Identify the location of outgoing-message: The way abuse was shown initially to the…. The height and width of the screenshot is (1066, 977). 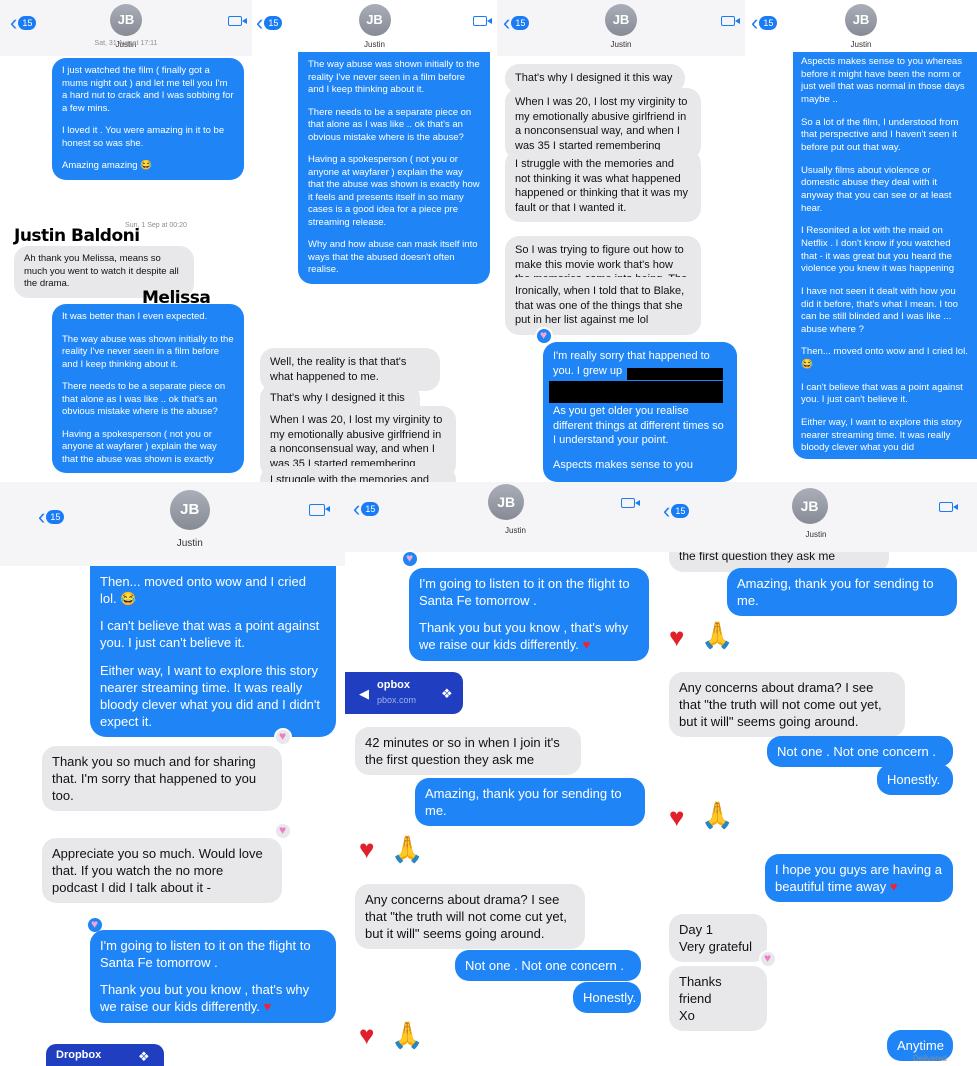
(394, 168).